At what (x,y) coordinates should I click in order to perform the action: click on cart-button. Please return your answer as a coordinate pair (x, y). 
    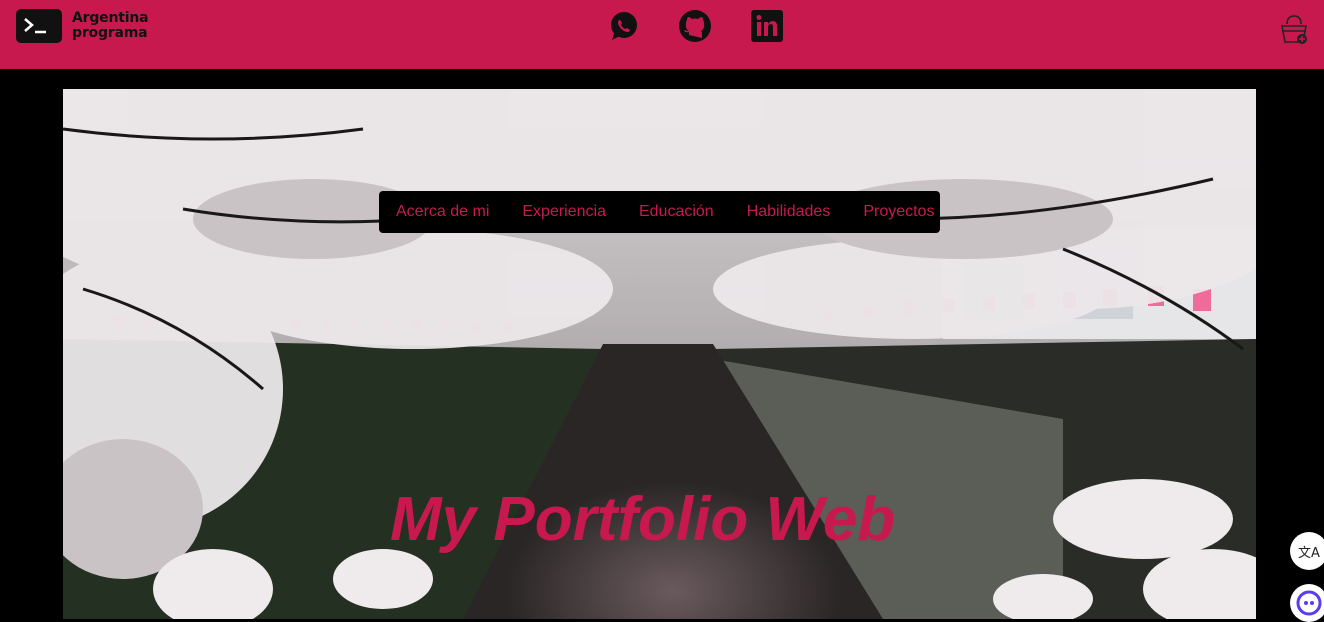
    Looking at the image, I should click on (1293, 29).